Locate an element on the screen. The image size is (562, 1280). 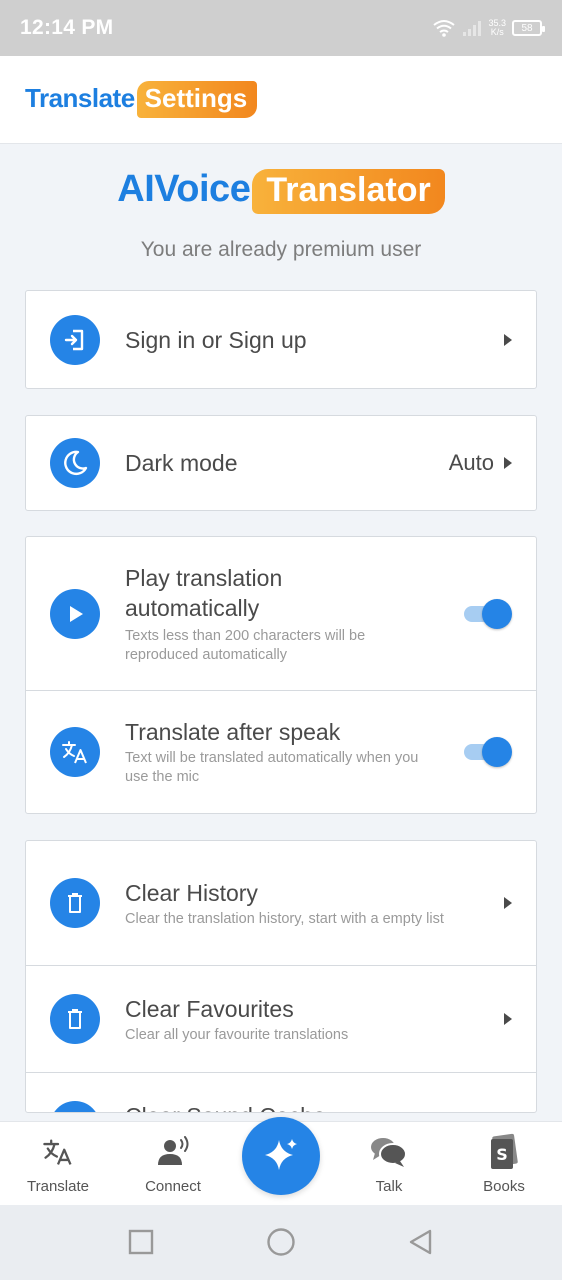
battery-level: 58 is located at coordinates (527, 28).